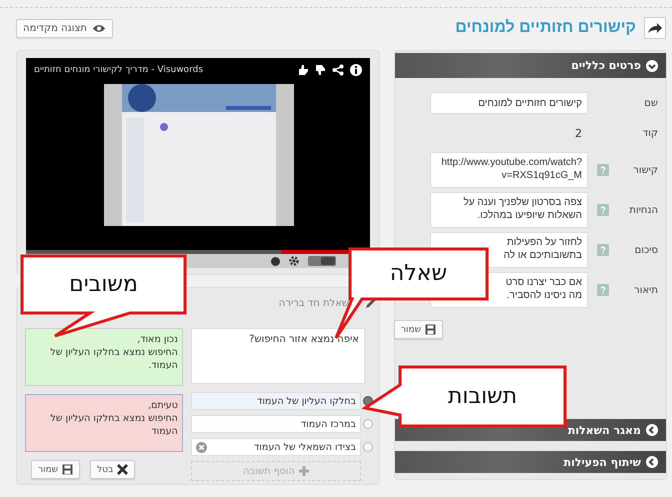 Image resolution: width=672 pixels, height=497 pixels. Describe the element at coordinates (306, 401) in the screenshot. I see `answer-text: בחלקו העליון של העמוד` at that location.